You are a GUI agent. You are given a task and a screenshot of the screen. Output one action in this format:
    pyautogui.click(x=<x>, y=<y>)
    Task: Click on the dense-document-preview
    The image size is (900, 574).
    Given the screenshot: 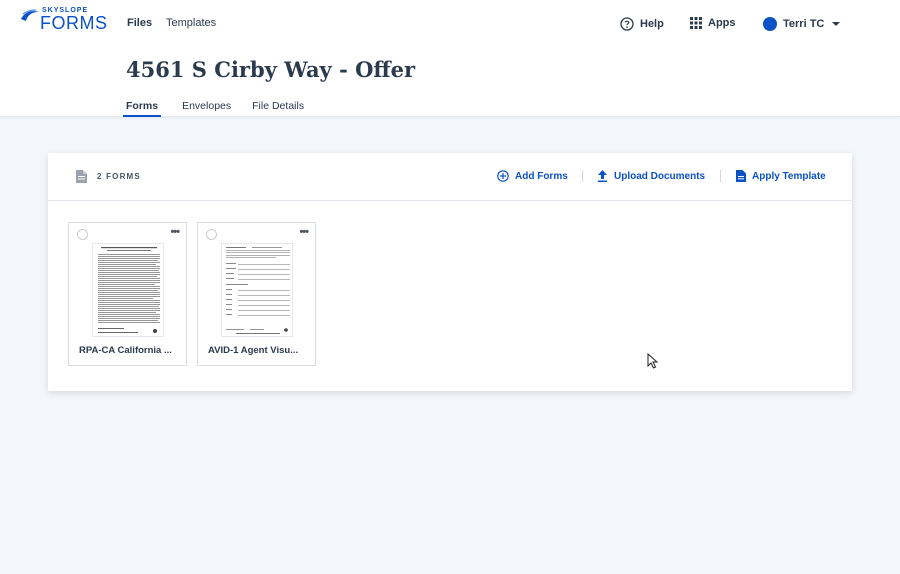 What is the action you would take?
    pyautogui.click(x=129, y=290)
    